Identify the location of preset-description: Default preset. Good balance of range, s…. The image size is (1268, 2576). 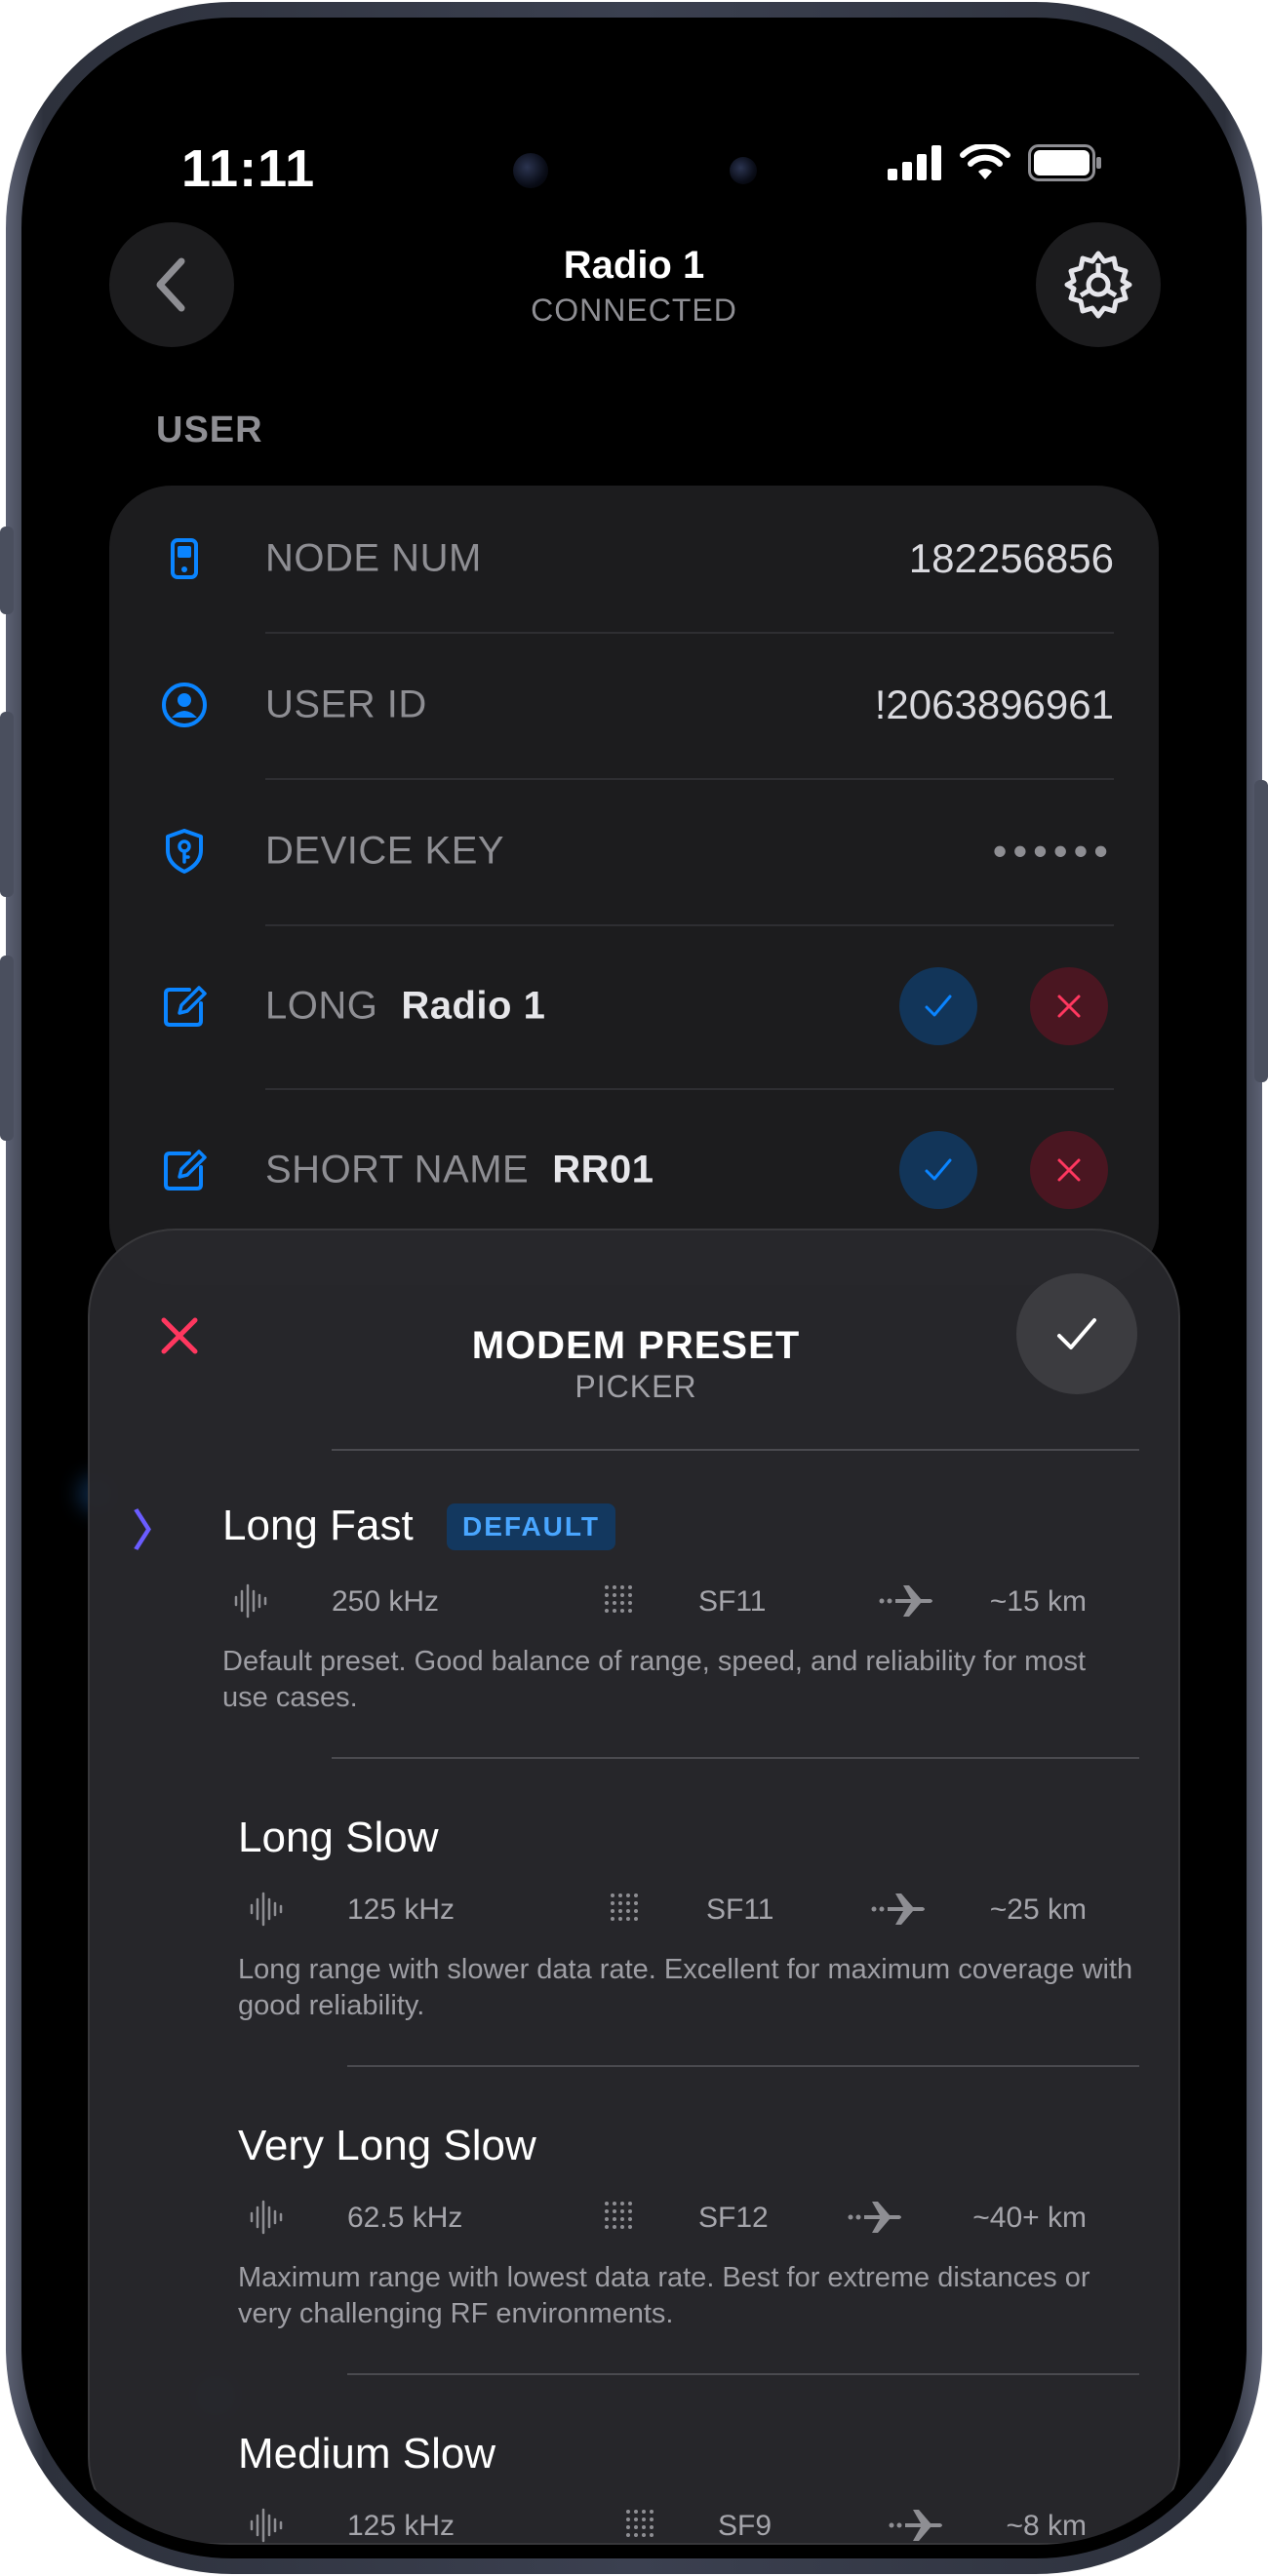
(654, 1679).